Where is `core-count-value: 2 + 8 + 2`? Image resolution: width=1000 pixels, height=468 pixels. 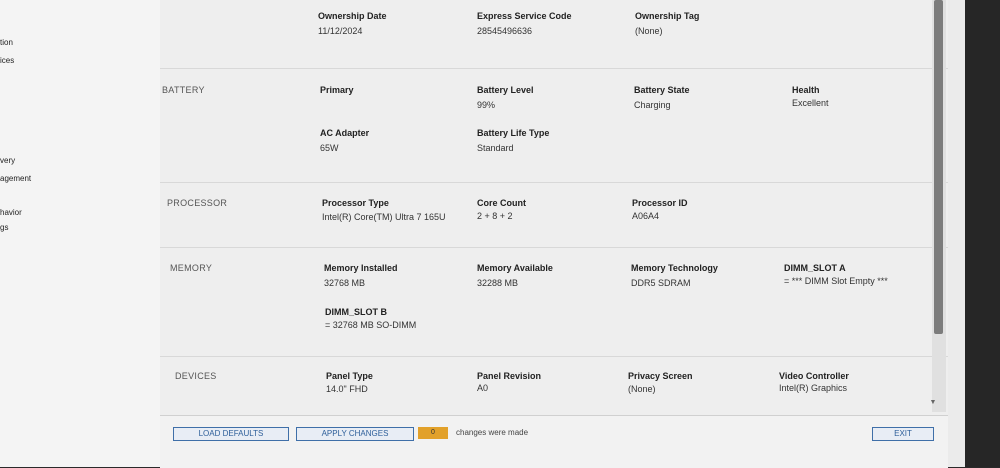
core-count-value: 2 + 8 + 2 is located at coordinates (495, 216).